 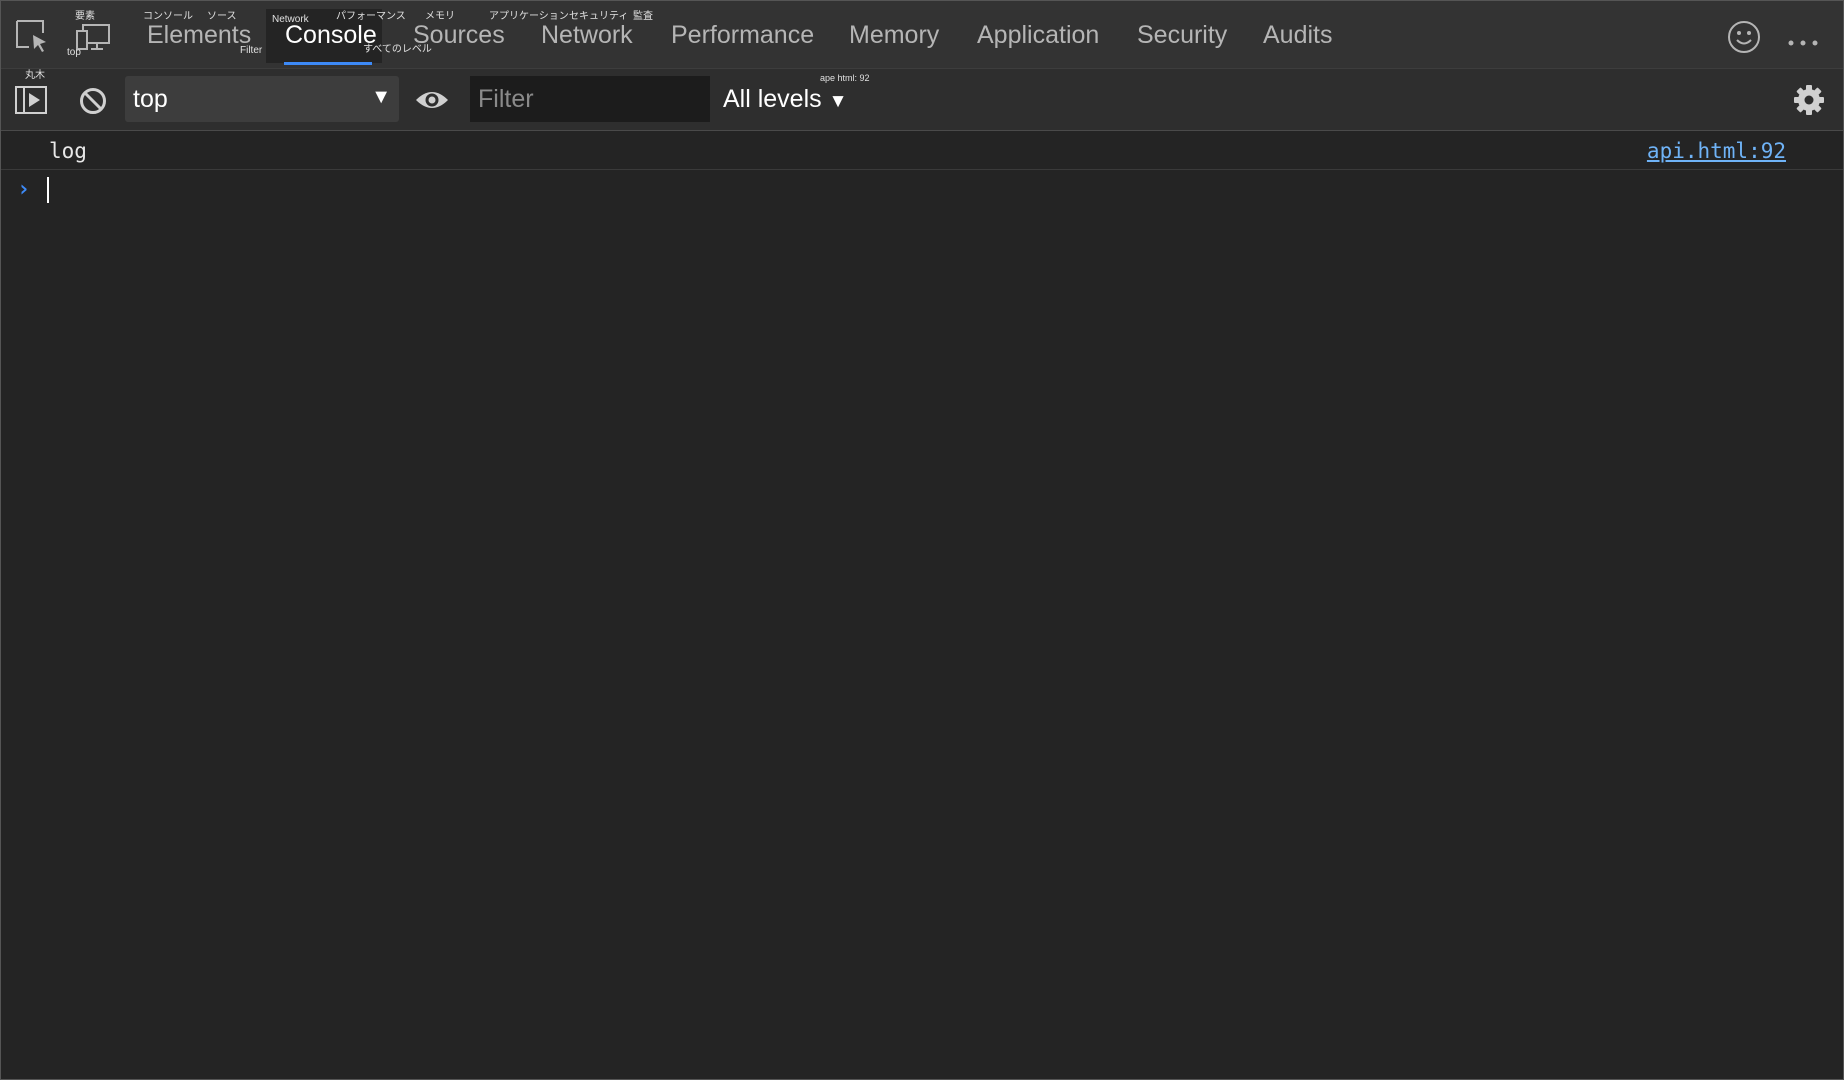 I want to click on settings-gear-icon, so click(x=1809, y=102).